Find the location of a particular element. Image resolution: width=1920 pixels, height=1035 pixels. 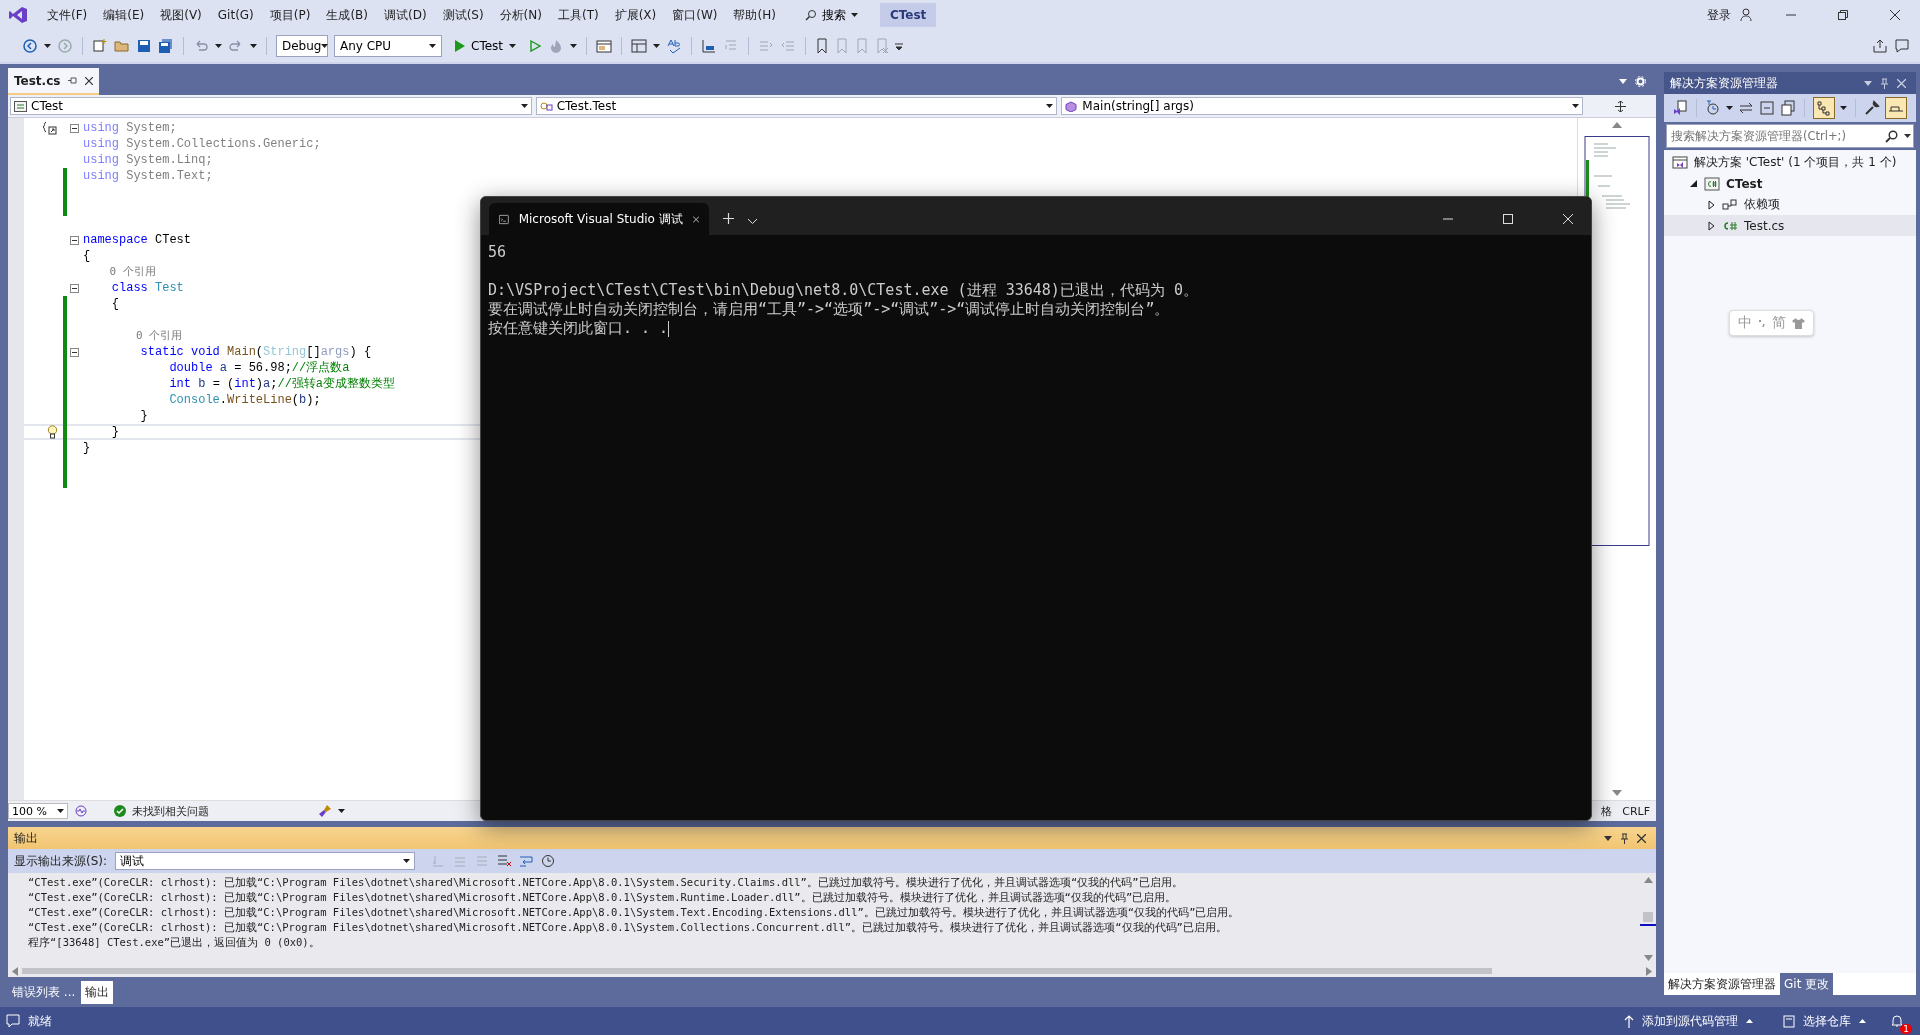

menu-item: 帮助(H) is located at coordinates (754, 15).